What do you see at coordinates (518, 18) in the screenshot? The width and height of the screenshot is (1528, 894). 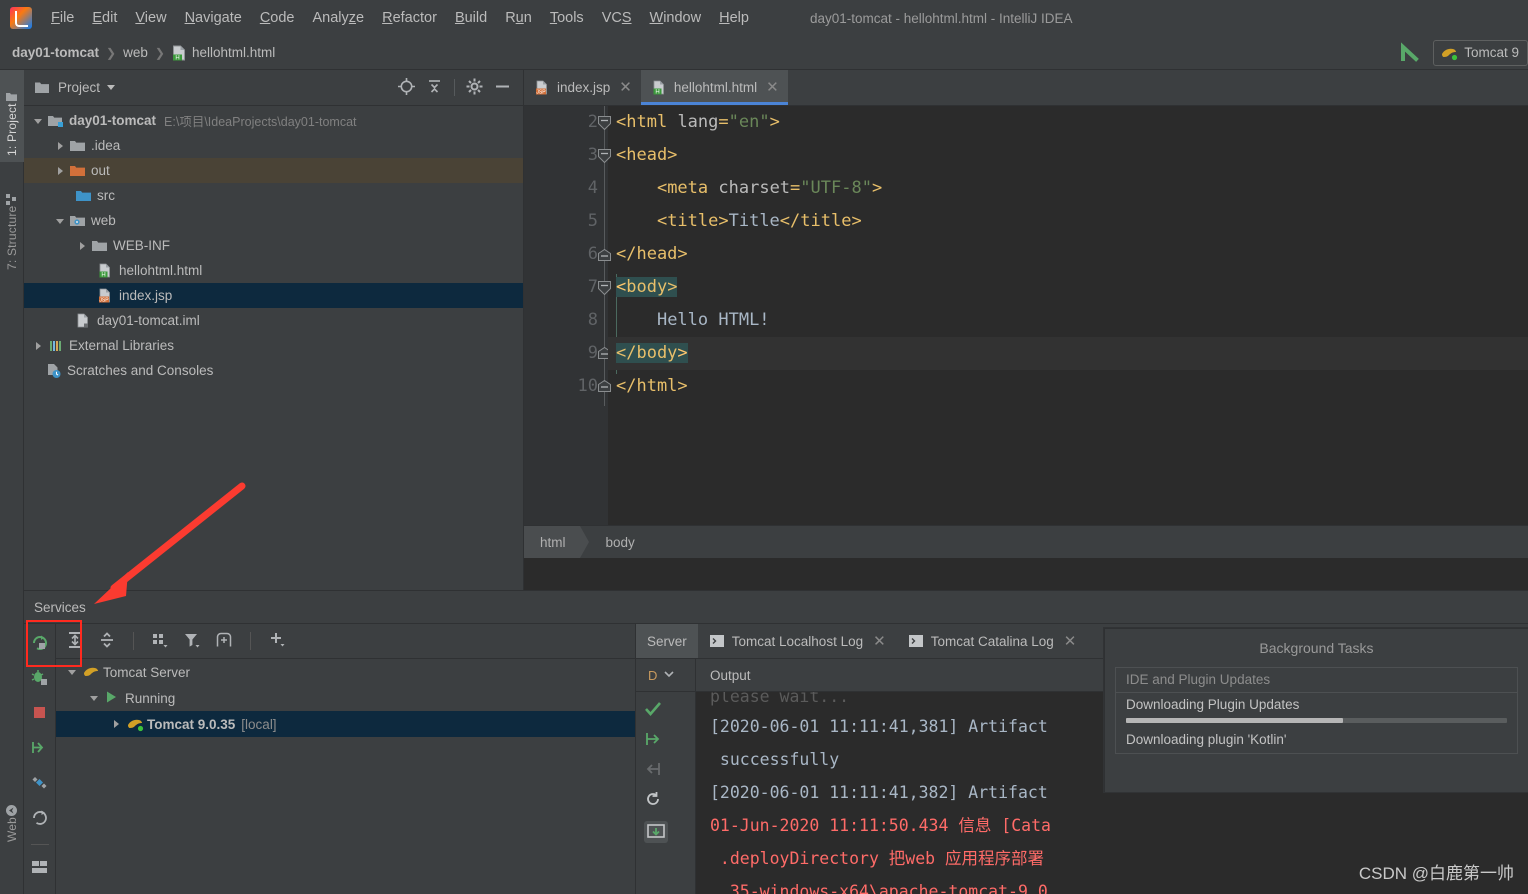 I see `menu-run: Run` at bounding box center [518, 18].